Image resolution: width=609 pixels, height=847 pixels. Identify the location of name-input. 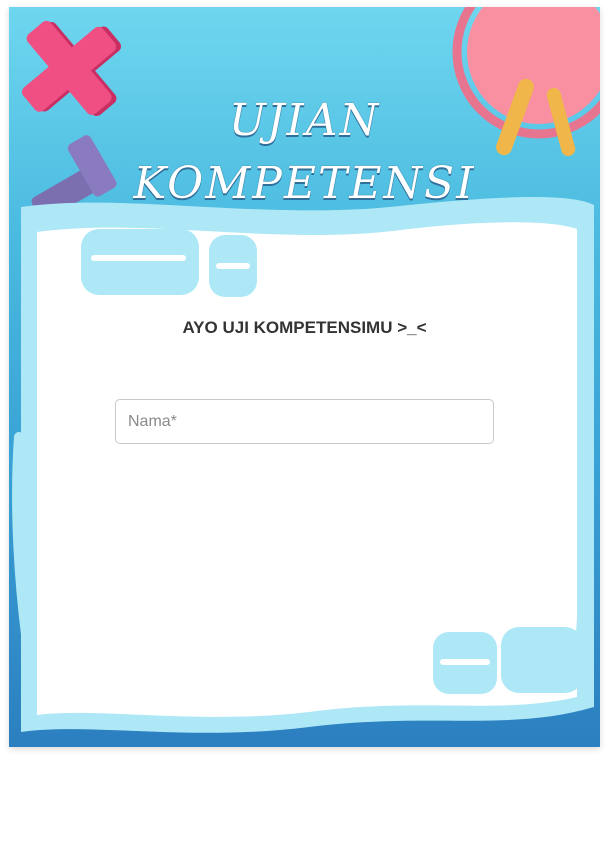
(304, 421).